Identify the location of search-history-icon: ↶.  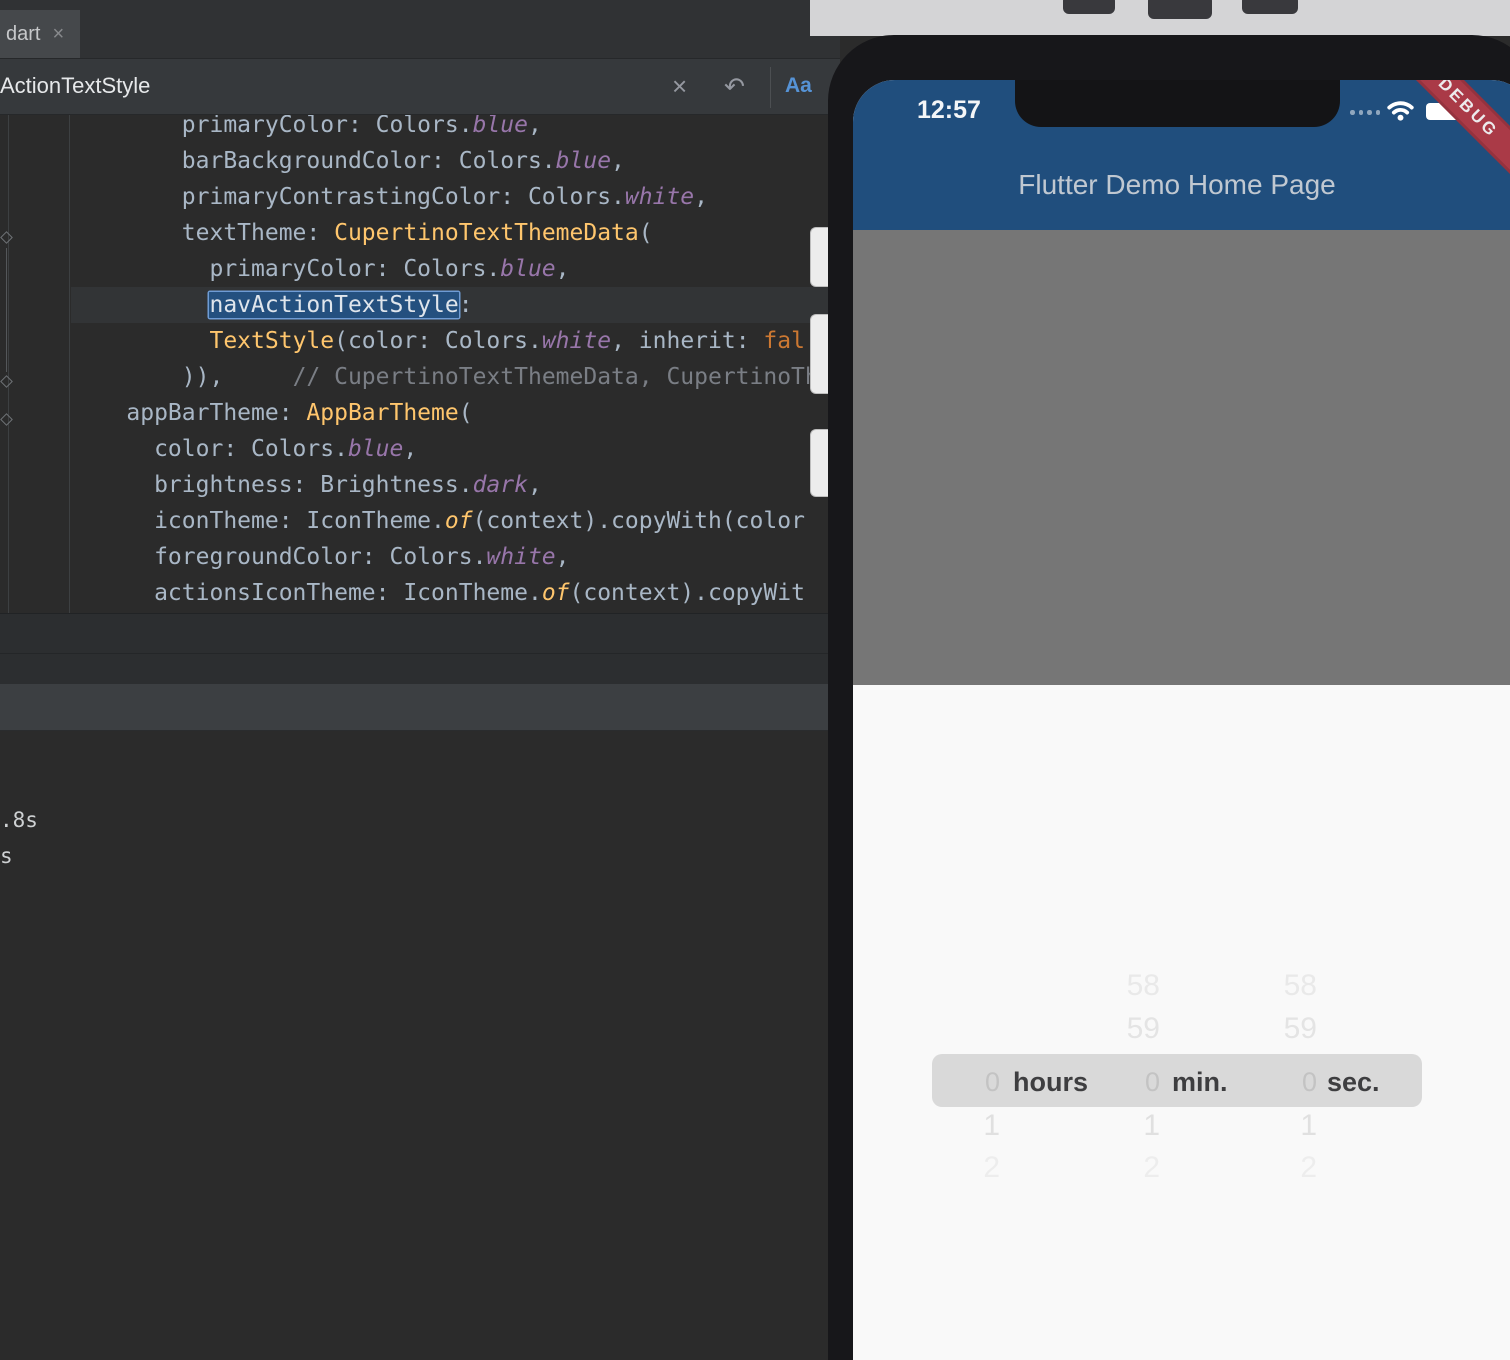
(734, 87).